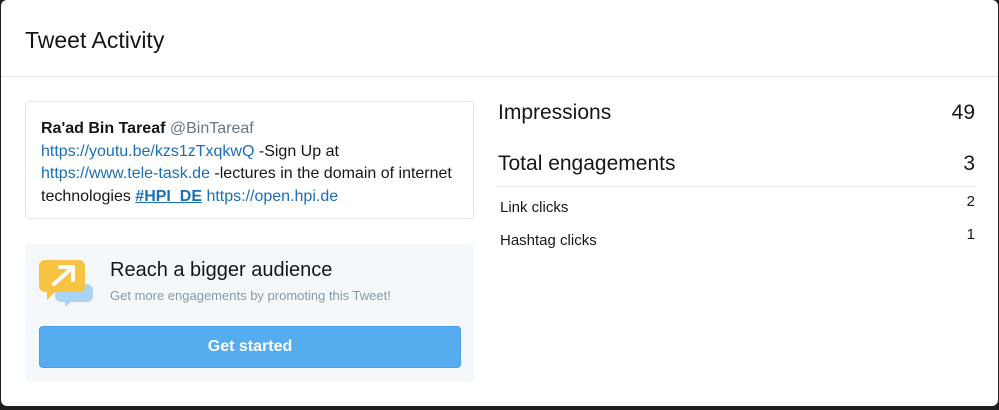  Describe the element at coordinates (250, 347) in the screenshot. I see `get-started-button: Get started` at that location.